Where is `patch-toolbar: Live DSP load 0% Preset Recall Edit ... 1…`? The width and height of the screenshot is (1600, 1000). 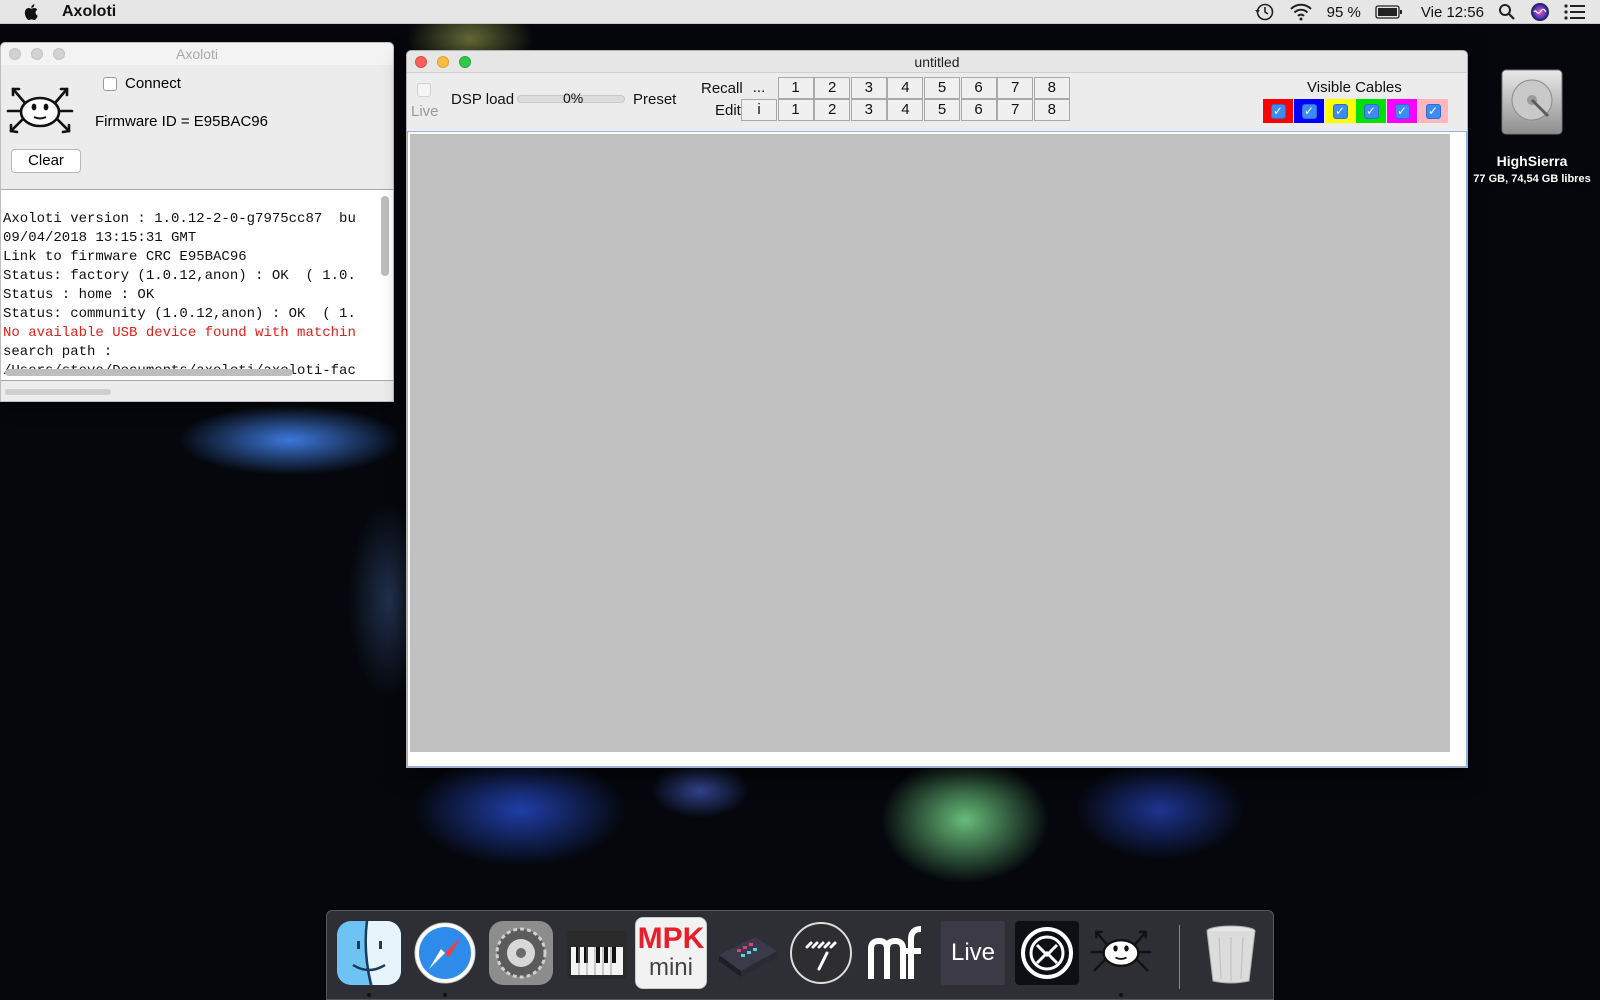 patch-toolbar: Live DSP load 0% Preset Recall Edit ... 1… is located at coordinates (937, 103).